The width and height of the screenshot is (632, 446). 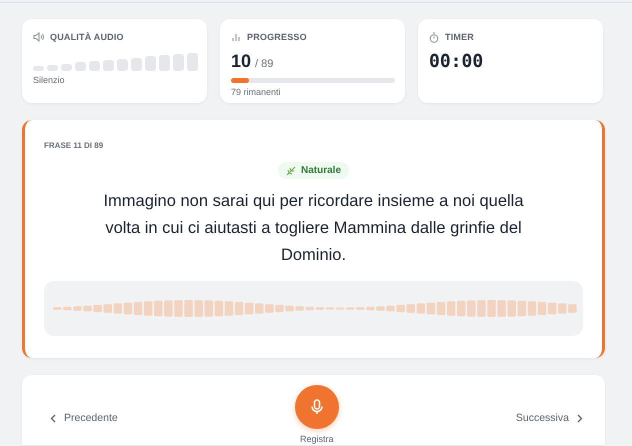 What do you see at coordinates (241, 61) in the screenshot?
I see `progress-count: 10` at bounding box center [241, 61].